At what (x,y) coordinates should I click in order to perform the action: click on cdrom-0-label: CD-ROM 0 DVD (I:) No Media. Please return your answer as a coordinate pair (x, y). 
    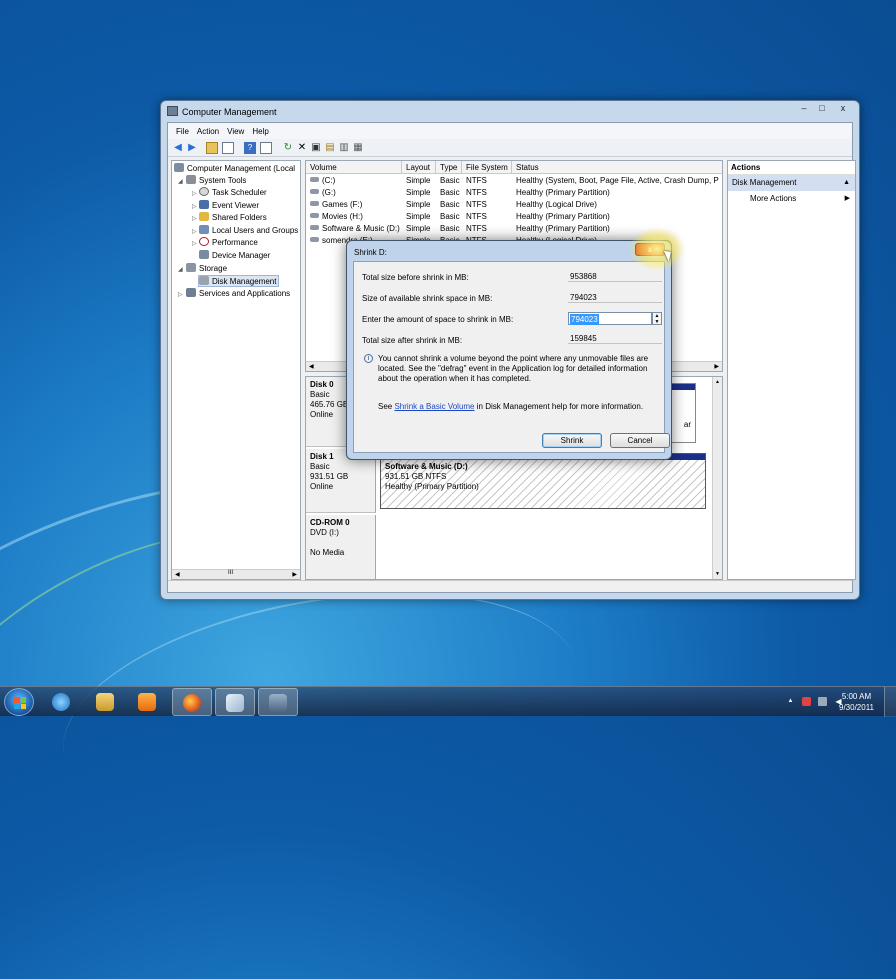
    Looking at the image, I should click on (341, 547).